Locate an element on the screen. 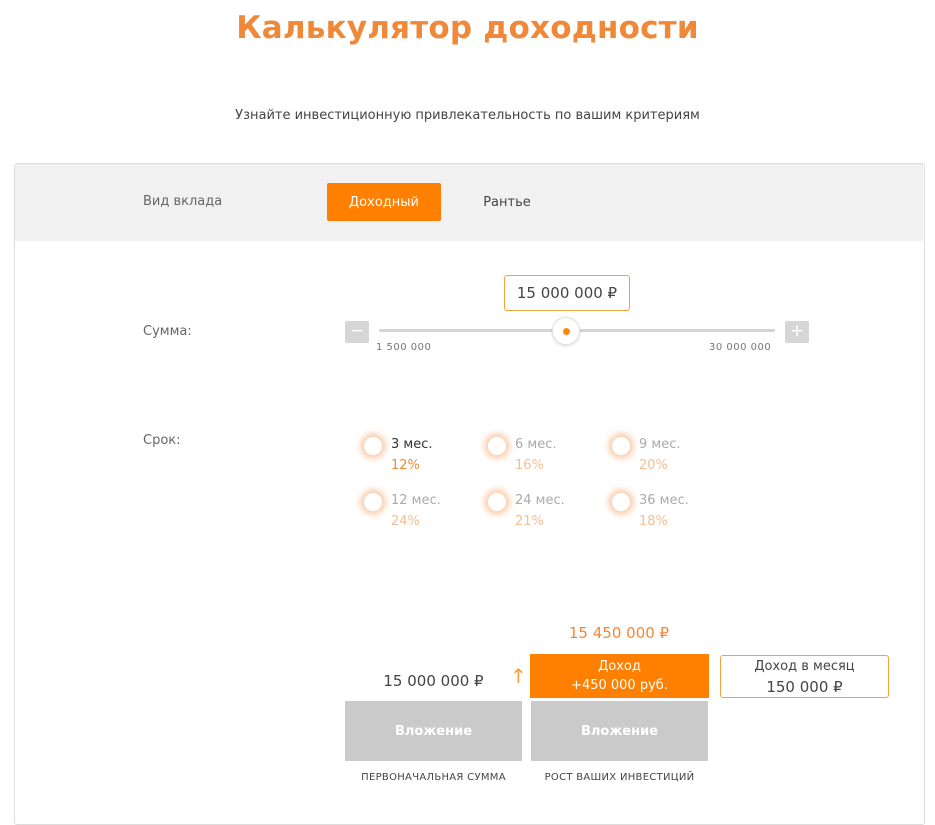 The width and height of the screenshot is (935, 825). initial-amount-value: 15 000 000 ₽ is located at coordinates (433, 681).